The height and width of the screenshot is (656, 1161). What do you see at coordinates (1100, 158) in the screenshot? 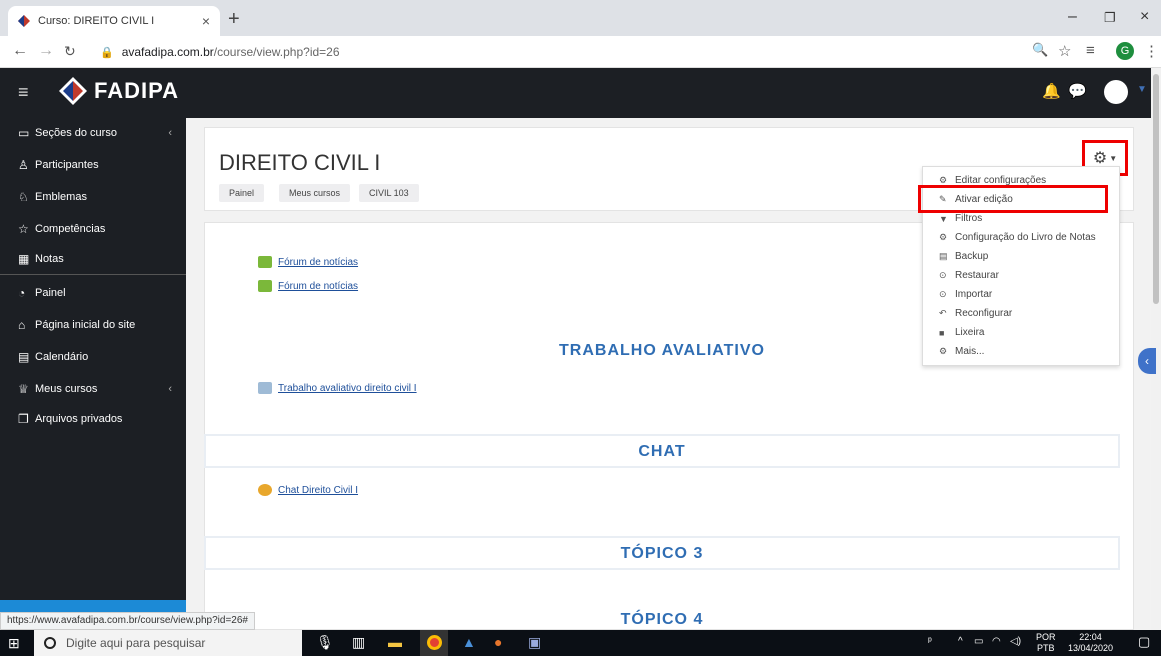
I see `gear-icon: ⚙` at bounding box center [1100, 158].